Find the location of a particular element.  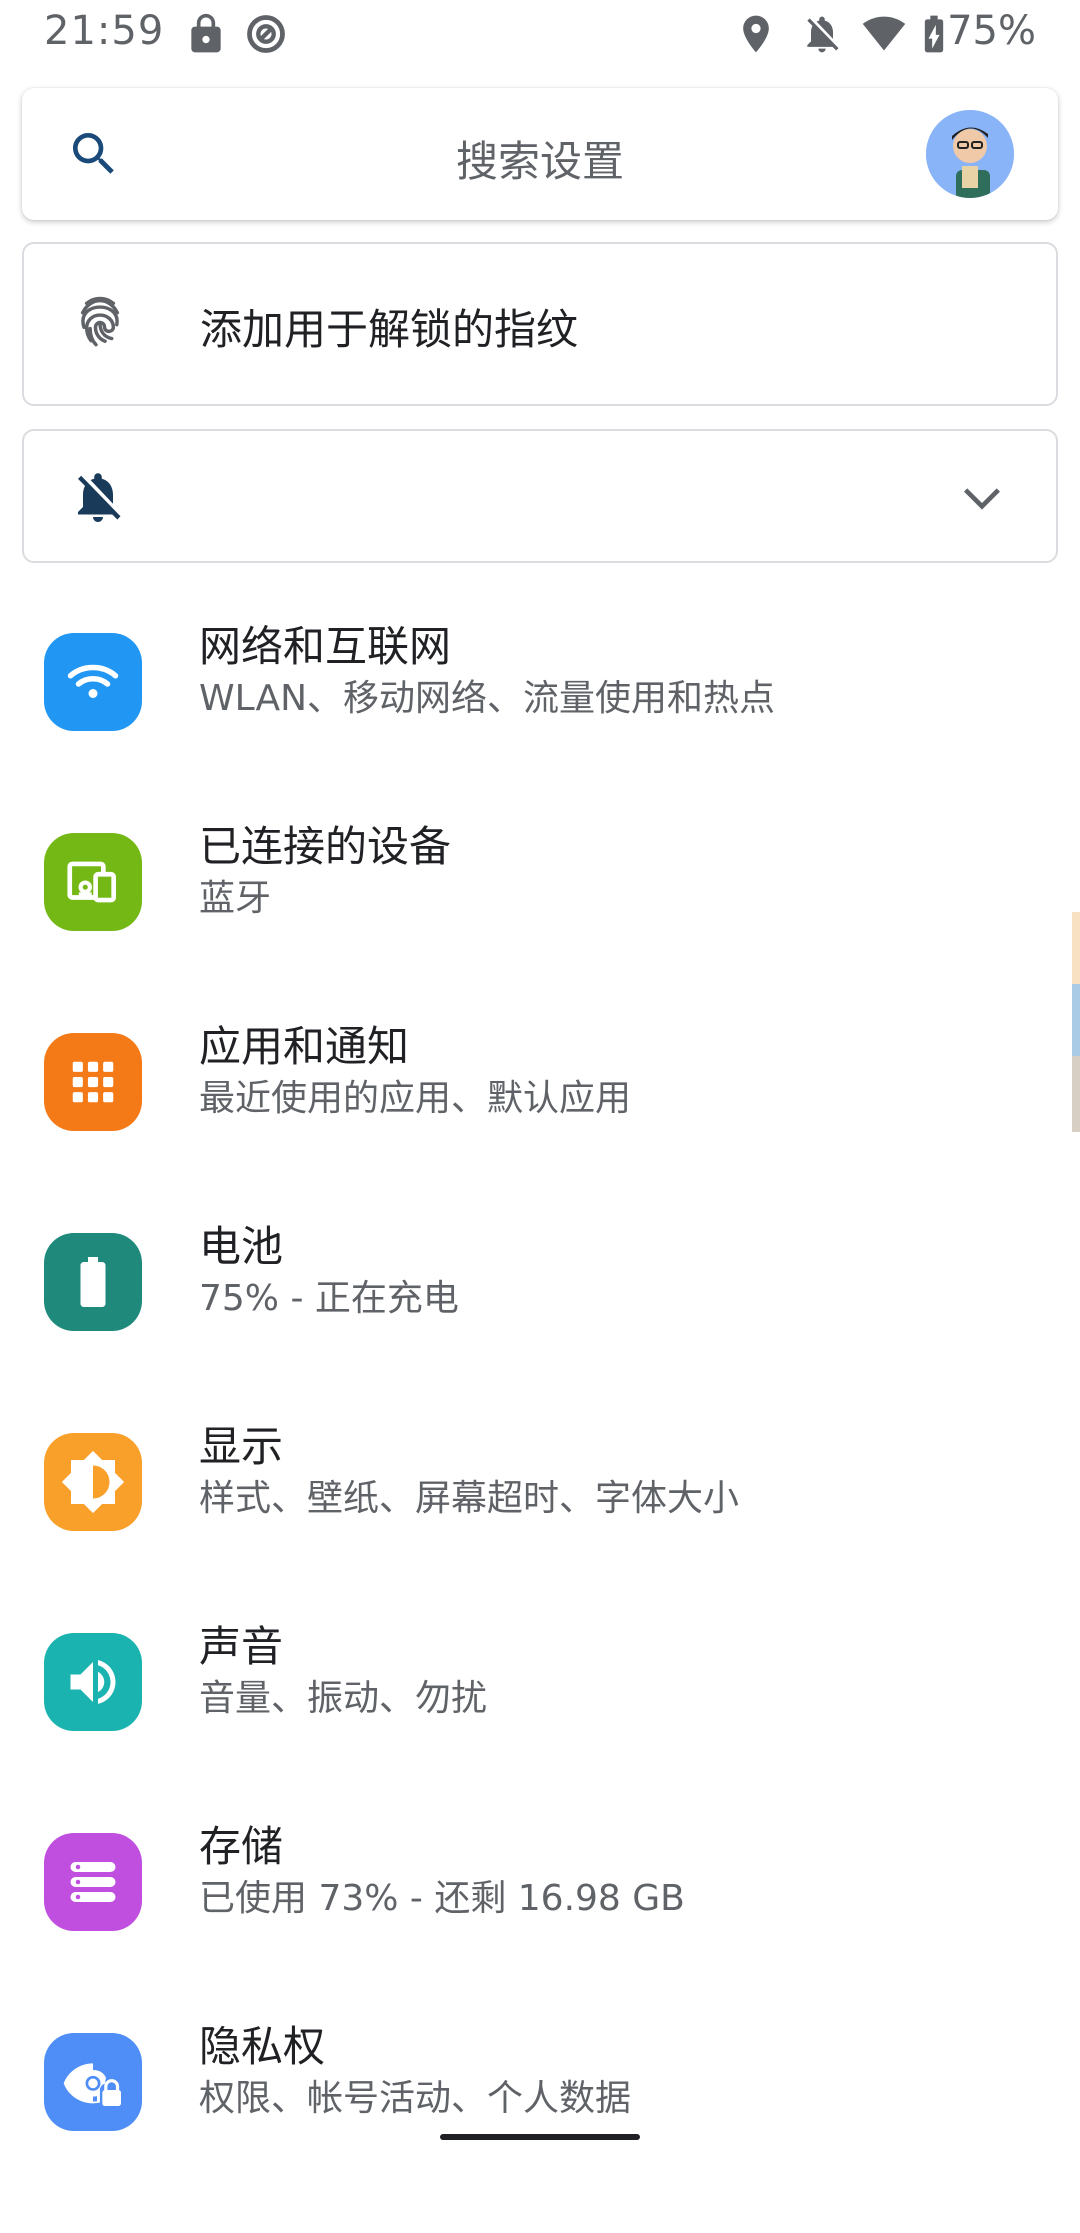

search-bar: 搜索设置 is located at coordinates (540, 154).